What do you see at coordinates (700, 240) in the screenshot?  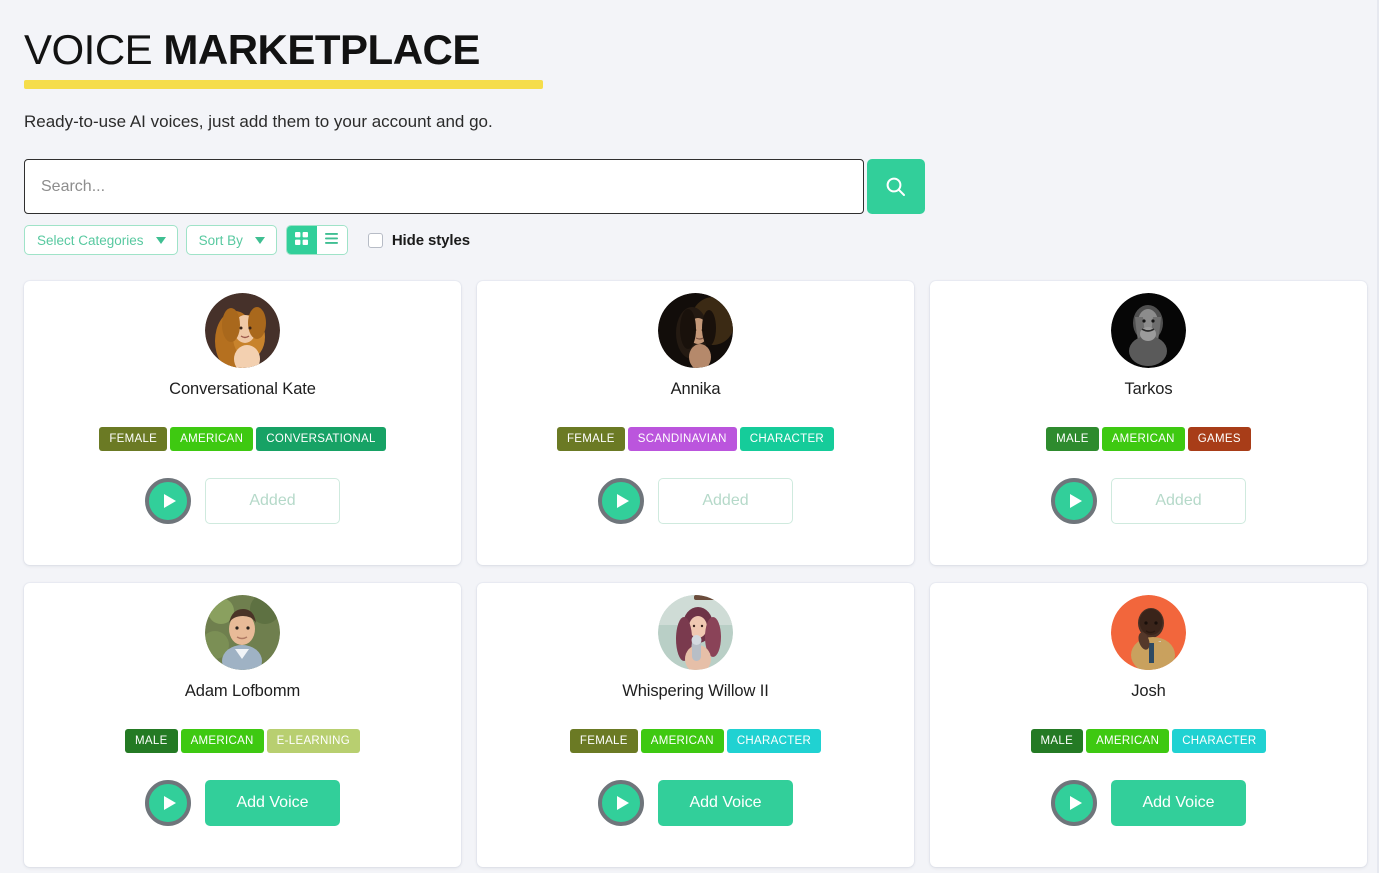 I see `filter-row: Select Categories Sort By Hide styles` at bounding box center [700, 240].